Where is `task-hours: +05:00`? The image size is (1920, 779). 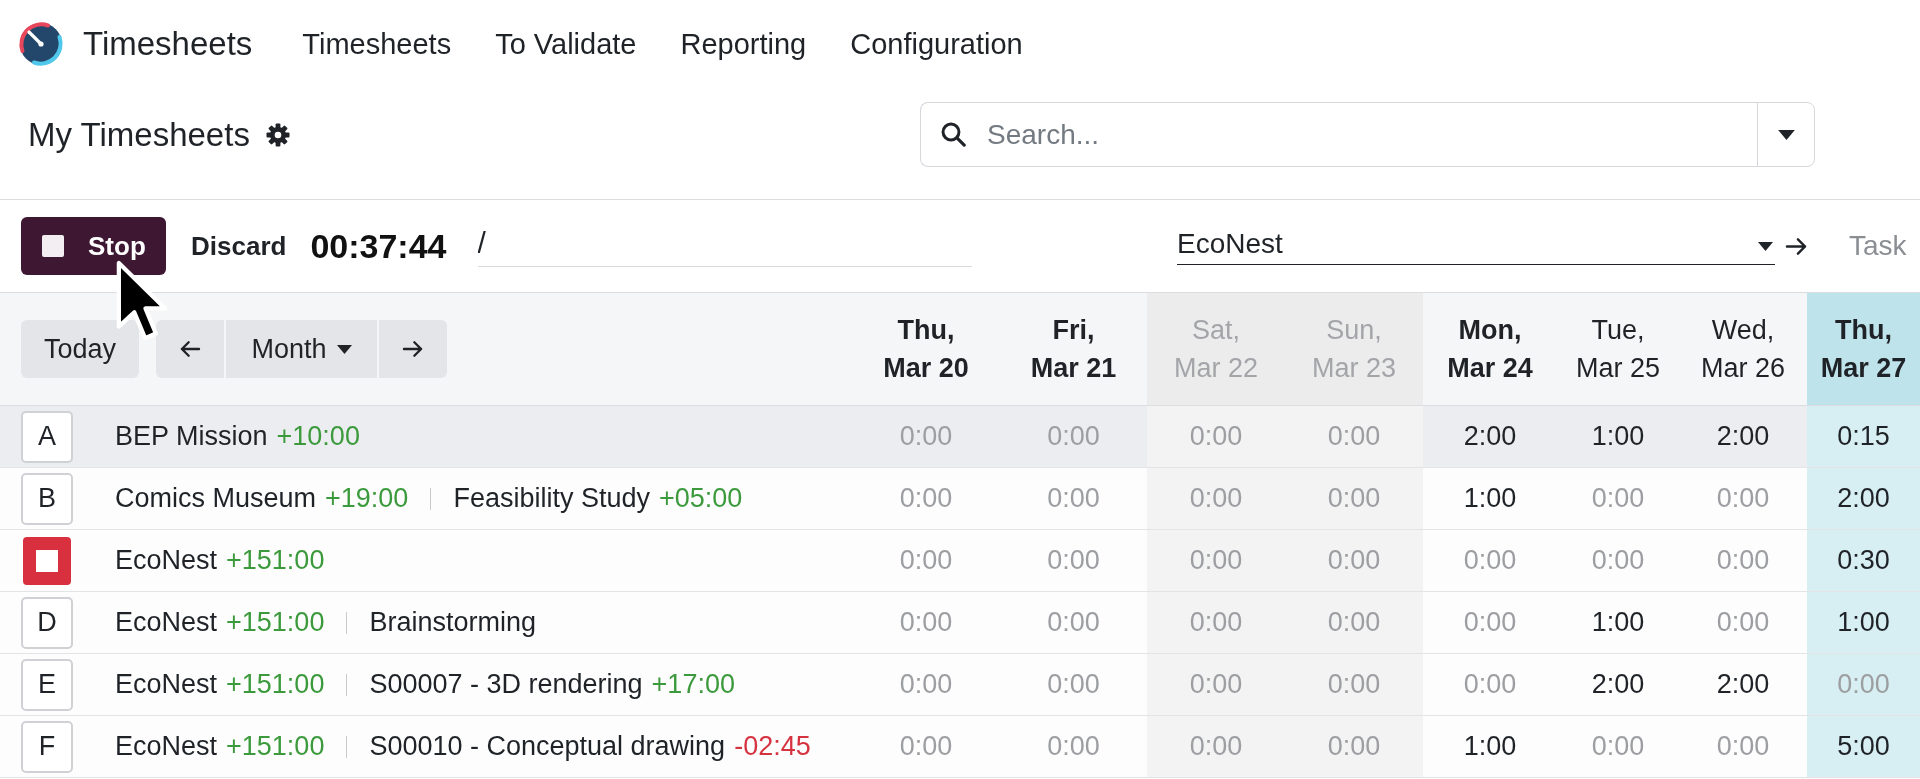
task-hours: +05:00 is located at coordinates (701, 498).